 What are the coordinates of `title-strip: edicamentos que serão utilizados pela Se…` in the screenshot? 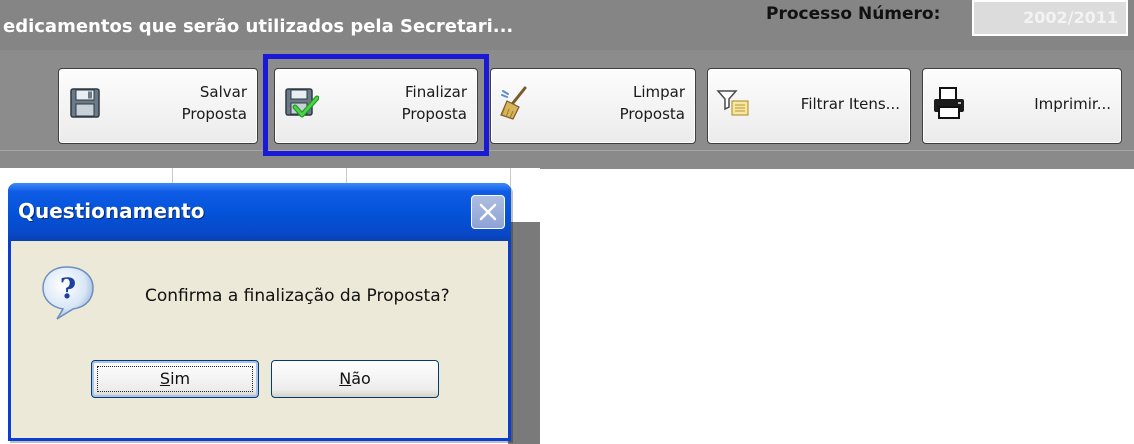 It's located at (567, 25).